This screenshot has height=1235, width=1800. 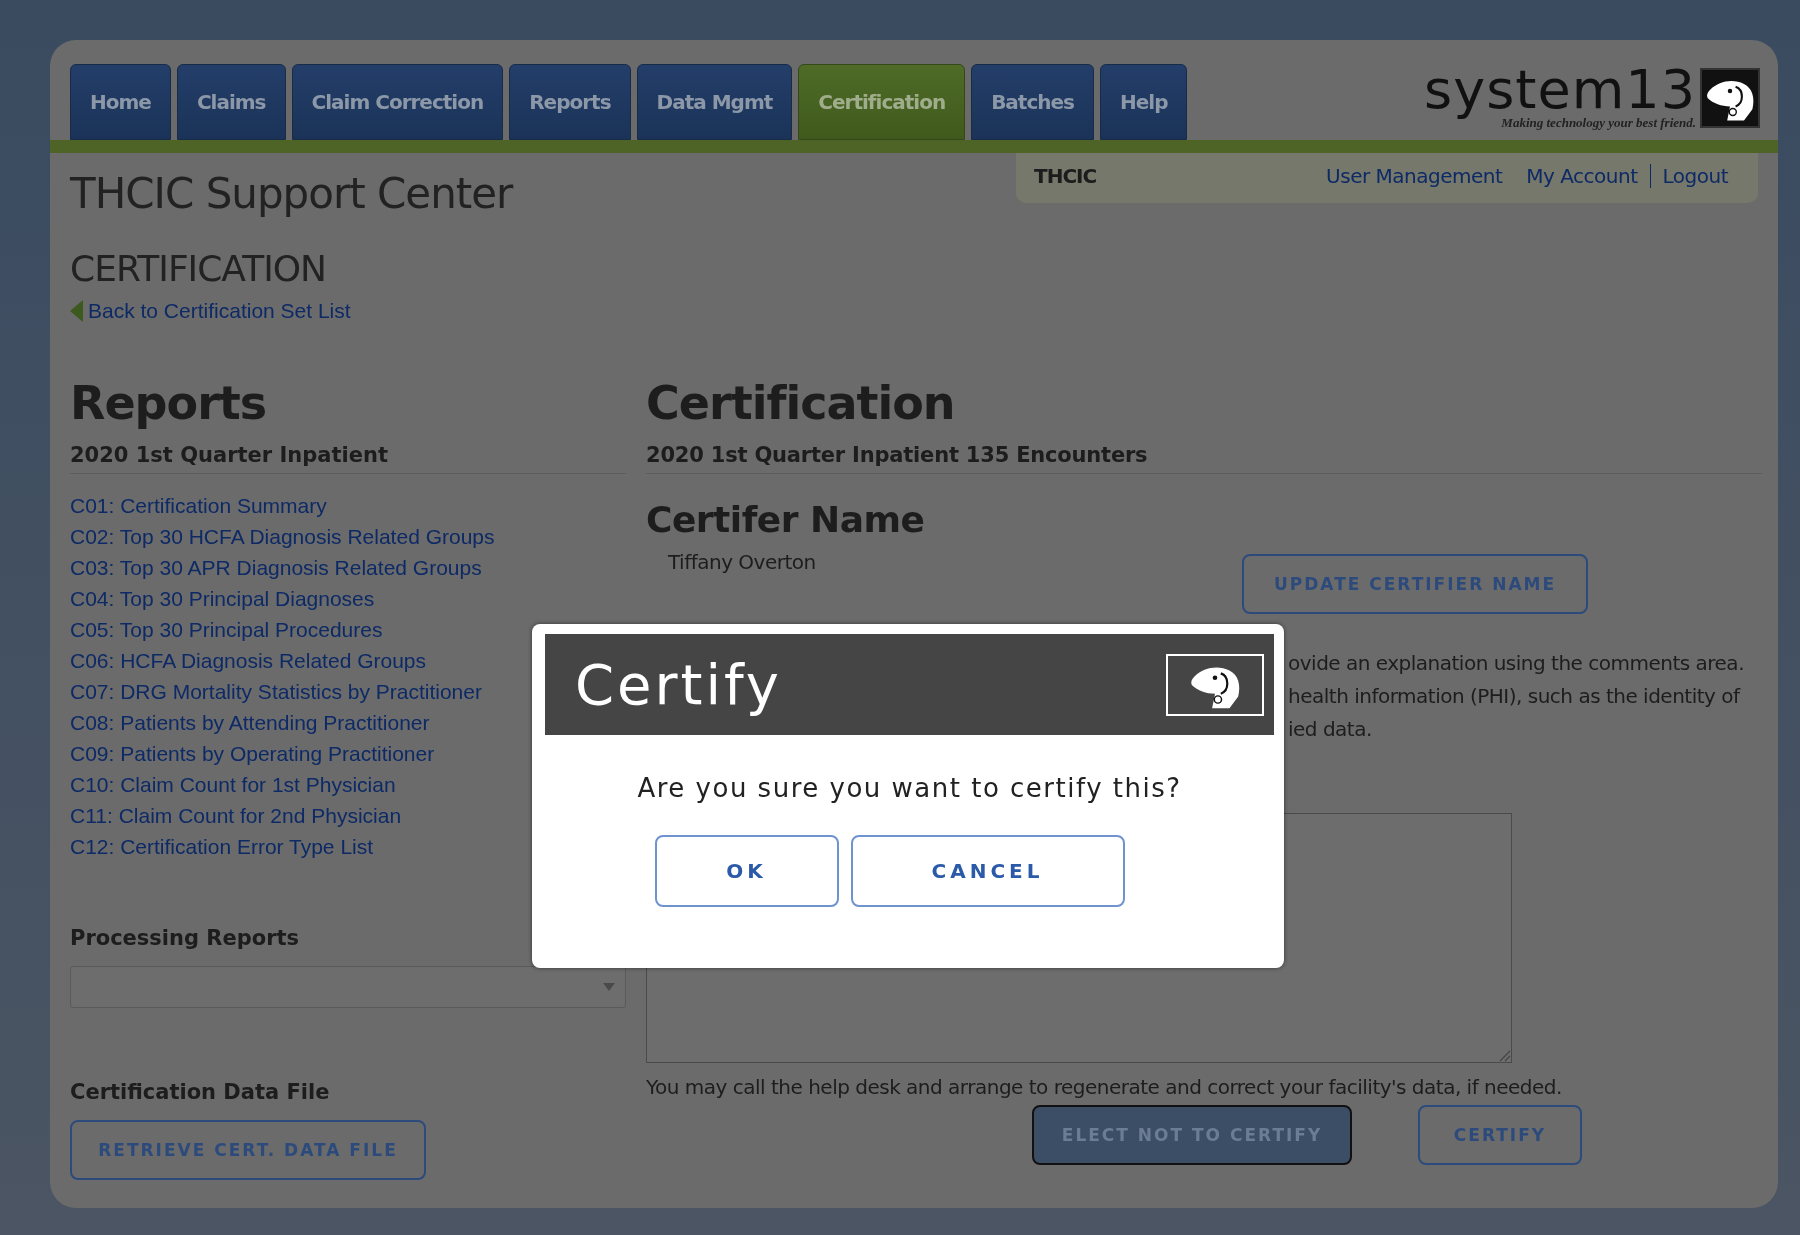 I want to click on reports-heading: Reports, so click(x=169, y=403).